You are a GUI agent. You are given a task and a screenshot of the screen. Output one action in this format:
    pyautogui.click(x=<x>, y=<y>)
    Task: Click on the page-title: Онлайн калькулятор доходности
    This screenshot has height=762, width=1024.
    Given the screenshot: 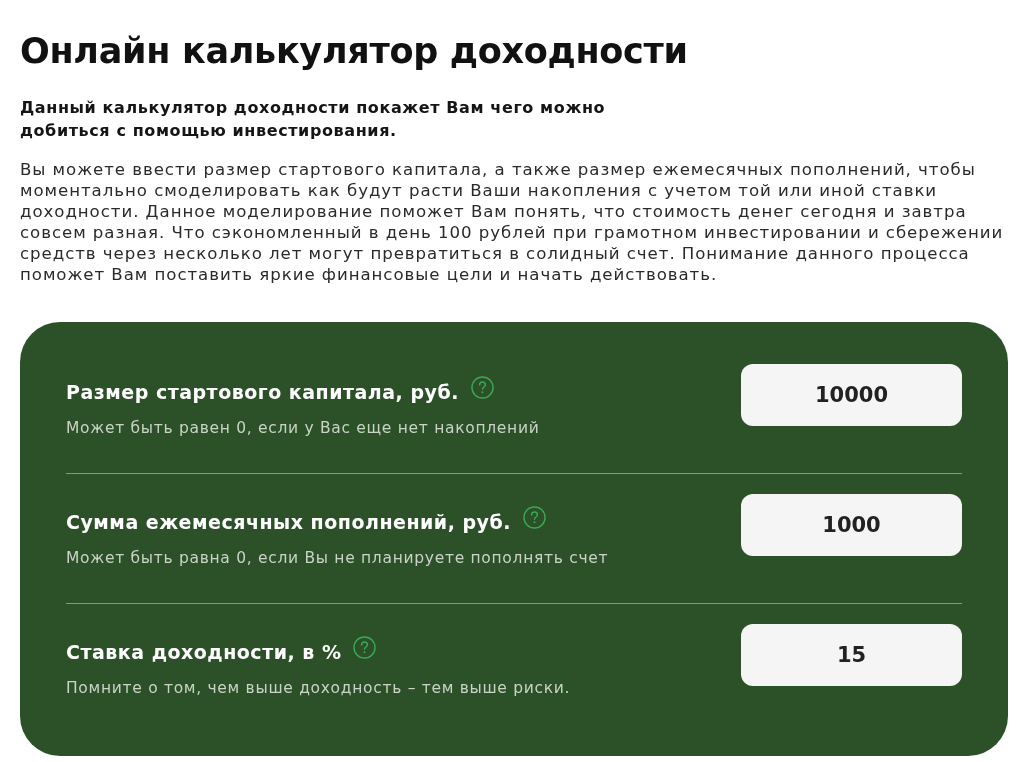 What is the action you would take?
    pyautogui.click(x=354, y=51)
    